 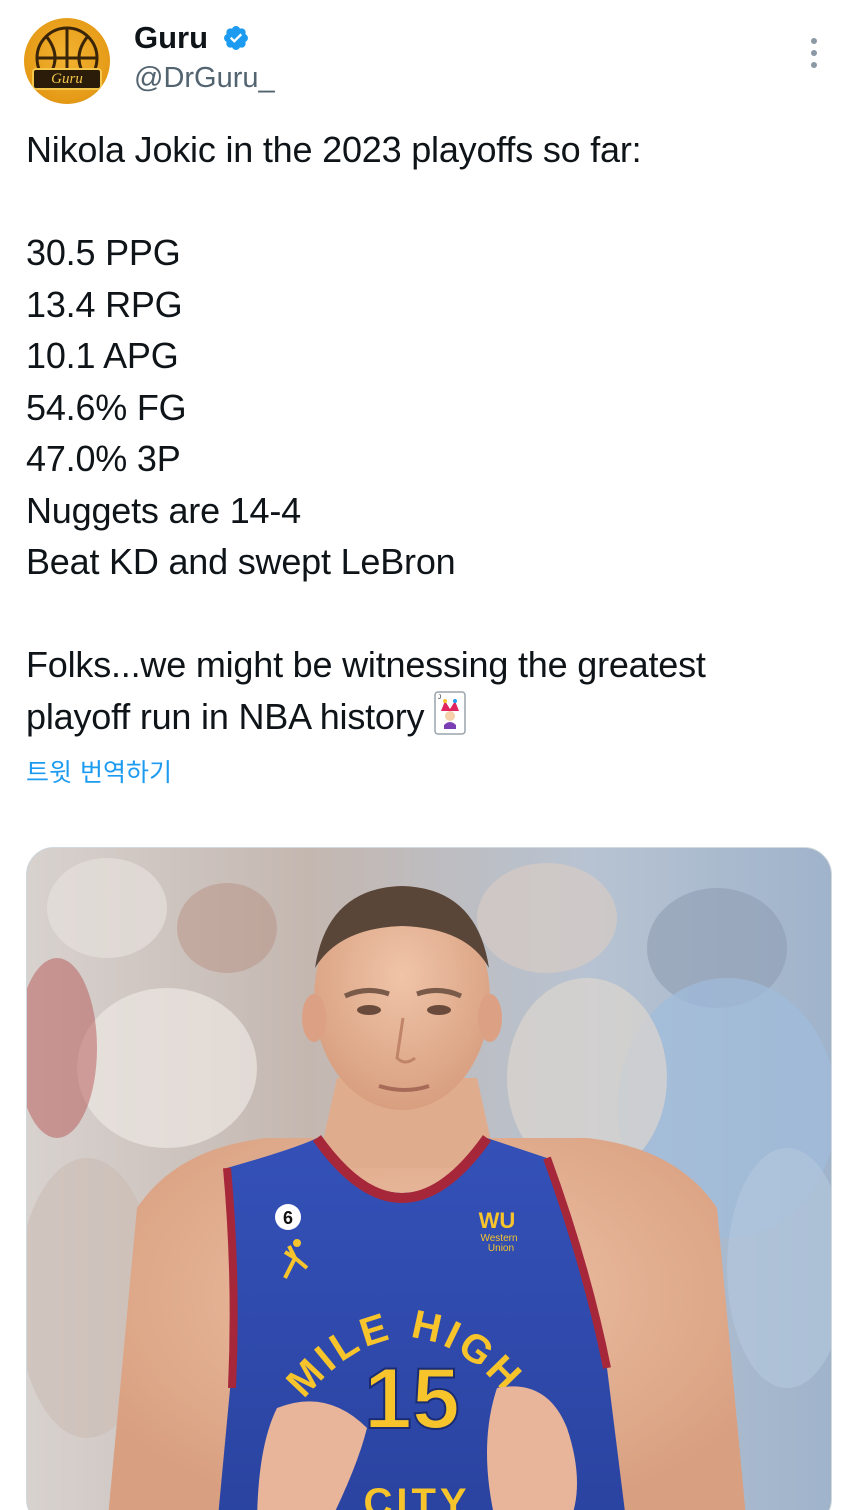 I want to click on tweet-line: 30.5 PPG, so click(x=103, y=252).